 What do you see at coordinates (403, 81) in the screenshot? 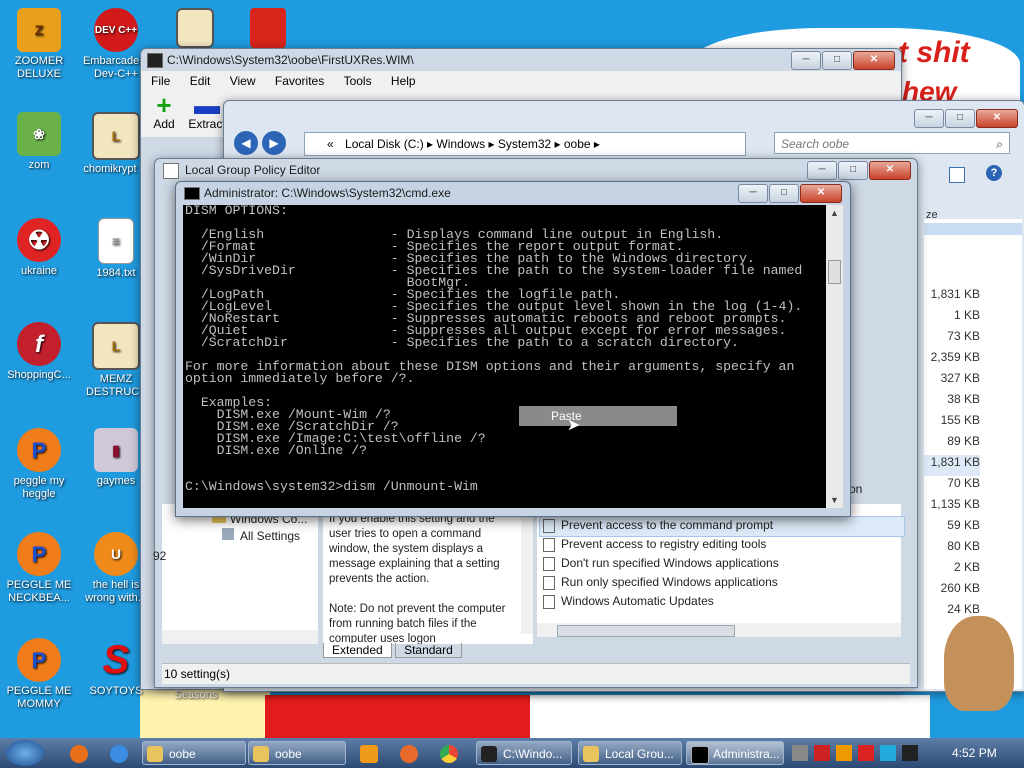
I see `menu-help: Help` at bounding box center [403, 81].